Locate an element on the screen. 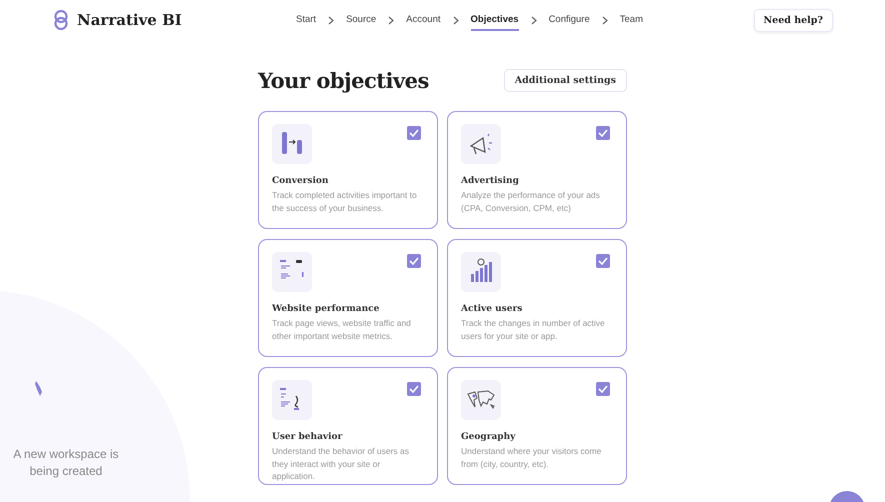 The image size is (885, 502). objective-description: Analyze the performance of your ads (CPA, Conversion, CPM, etc) is located at coordinates (531, 201).